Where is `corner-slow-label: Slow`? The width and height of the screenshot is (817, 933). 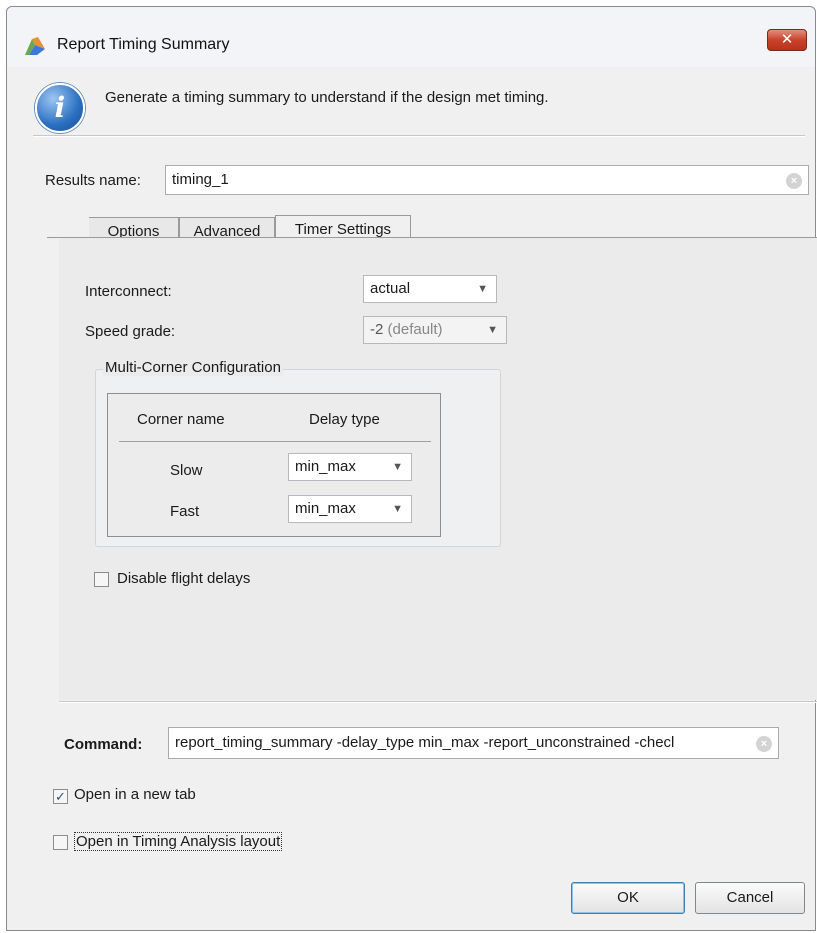
corner-slow-label: Slow is located at coordinates (186, 470).